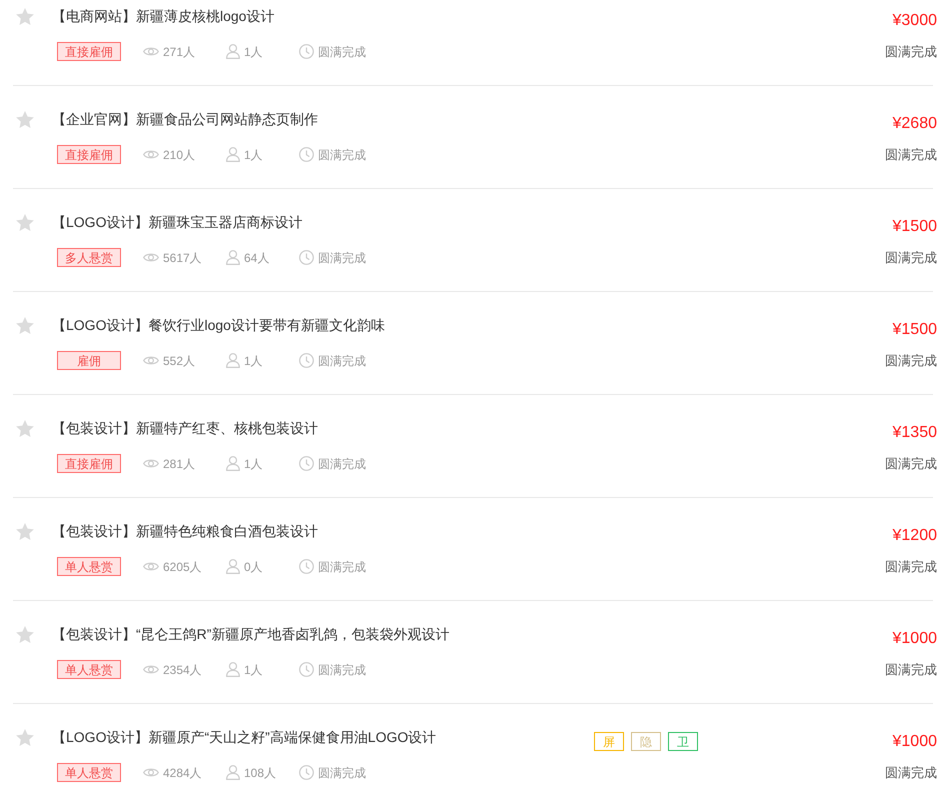 The height and width of the screenshot is (796, 940). Describe the element at coordinates (914, 21) in the screenshot. I see `price: ¥3000` at that location.